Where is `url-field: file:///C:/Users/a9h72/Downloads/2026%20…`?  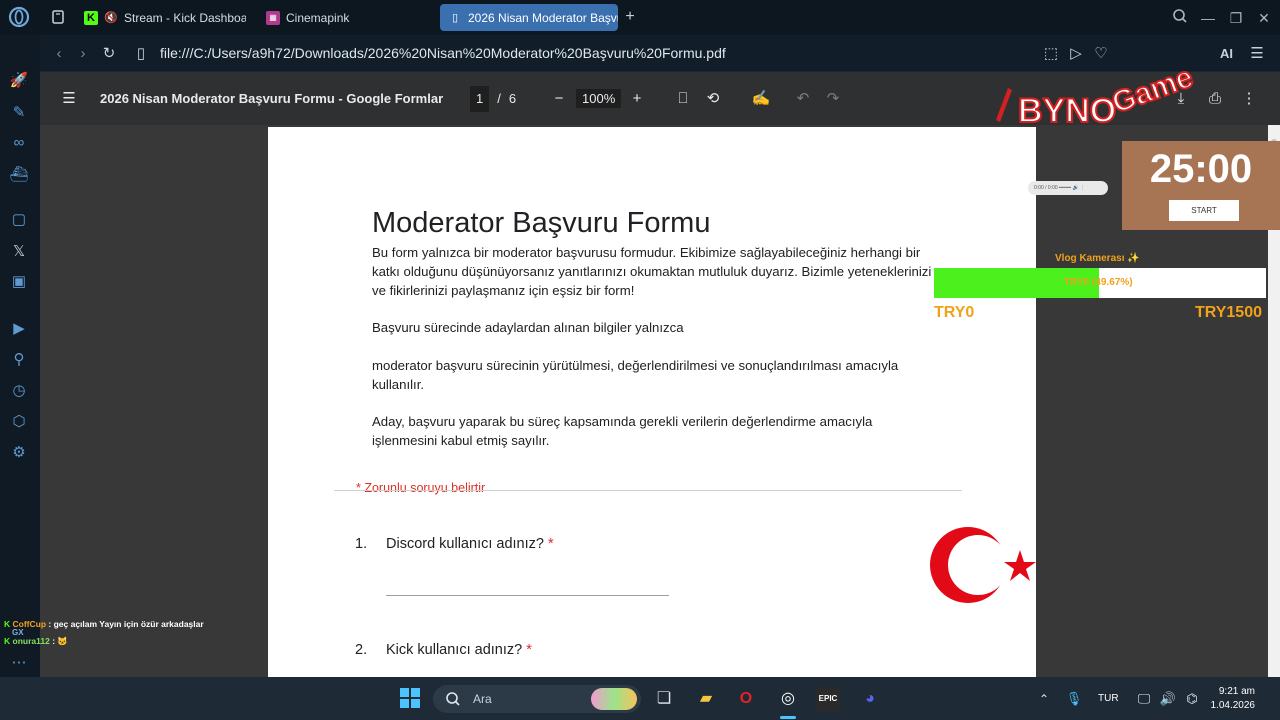
url-field: file:///C:/Users/a9h72/Downloads/2026%20… is located at coordinates (443, 53).